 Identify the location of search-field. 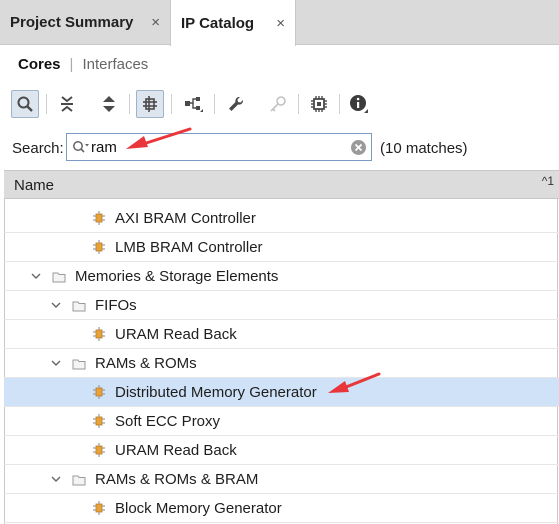
(219, 147).